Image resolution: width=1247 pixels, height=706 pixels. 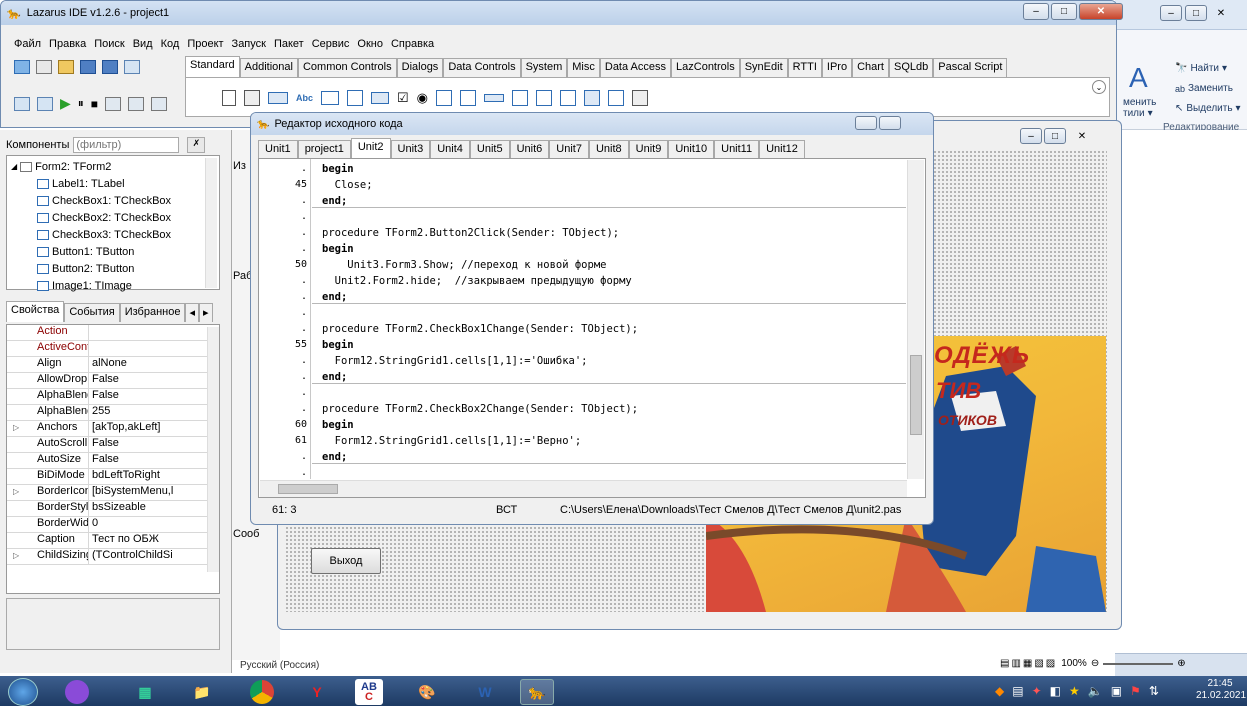 What do you see at coordinates (107, 525) in the screenshot?
I see `property-row: BorderWidth0` at bounding box center [107, 525].